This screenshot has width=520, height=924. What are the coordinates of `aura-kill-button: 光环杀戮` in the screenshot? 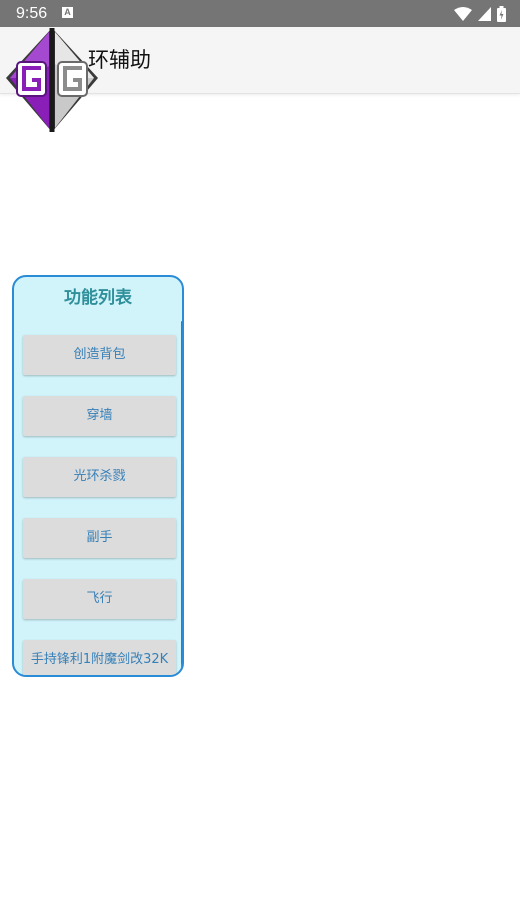 It's located at (99, 477).